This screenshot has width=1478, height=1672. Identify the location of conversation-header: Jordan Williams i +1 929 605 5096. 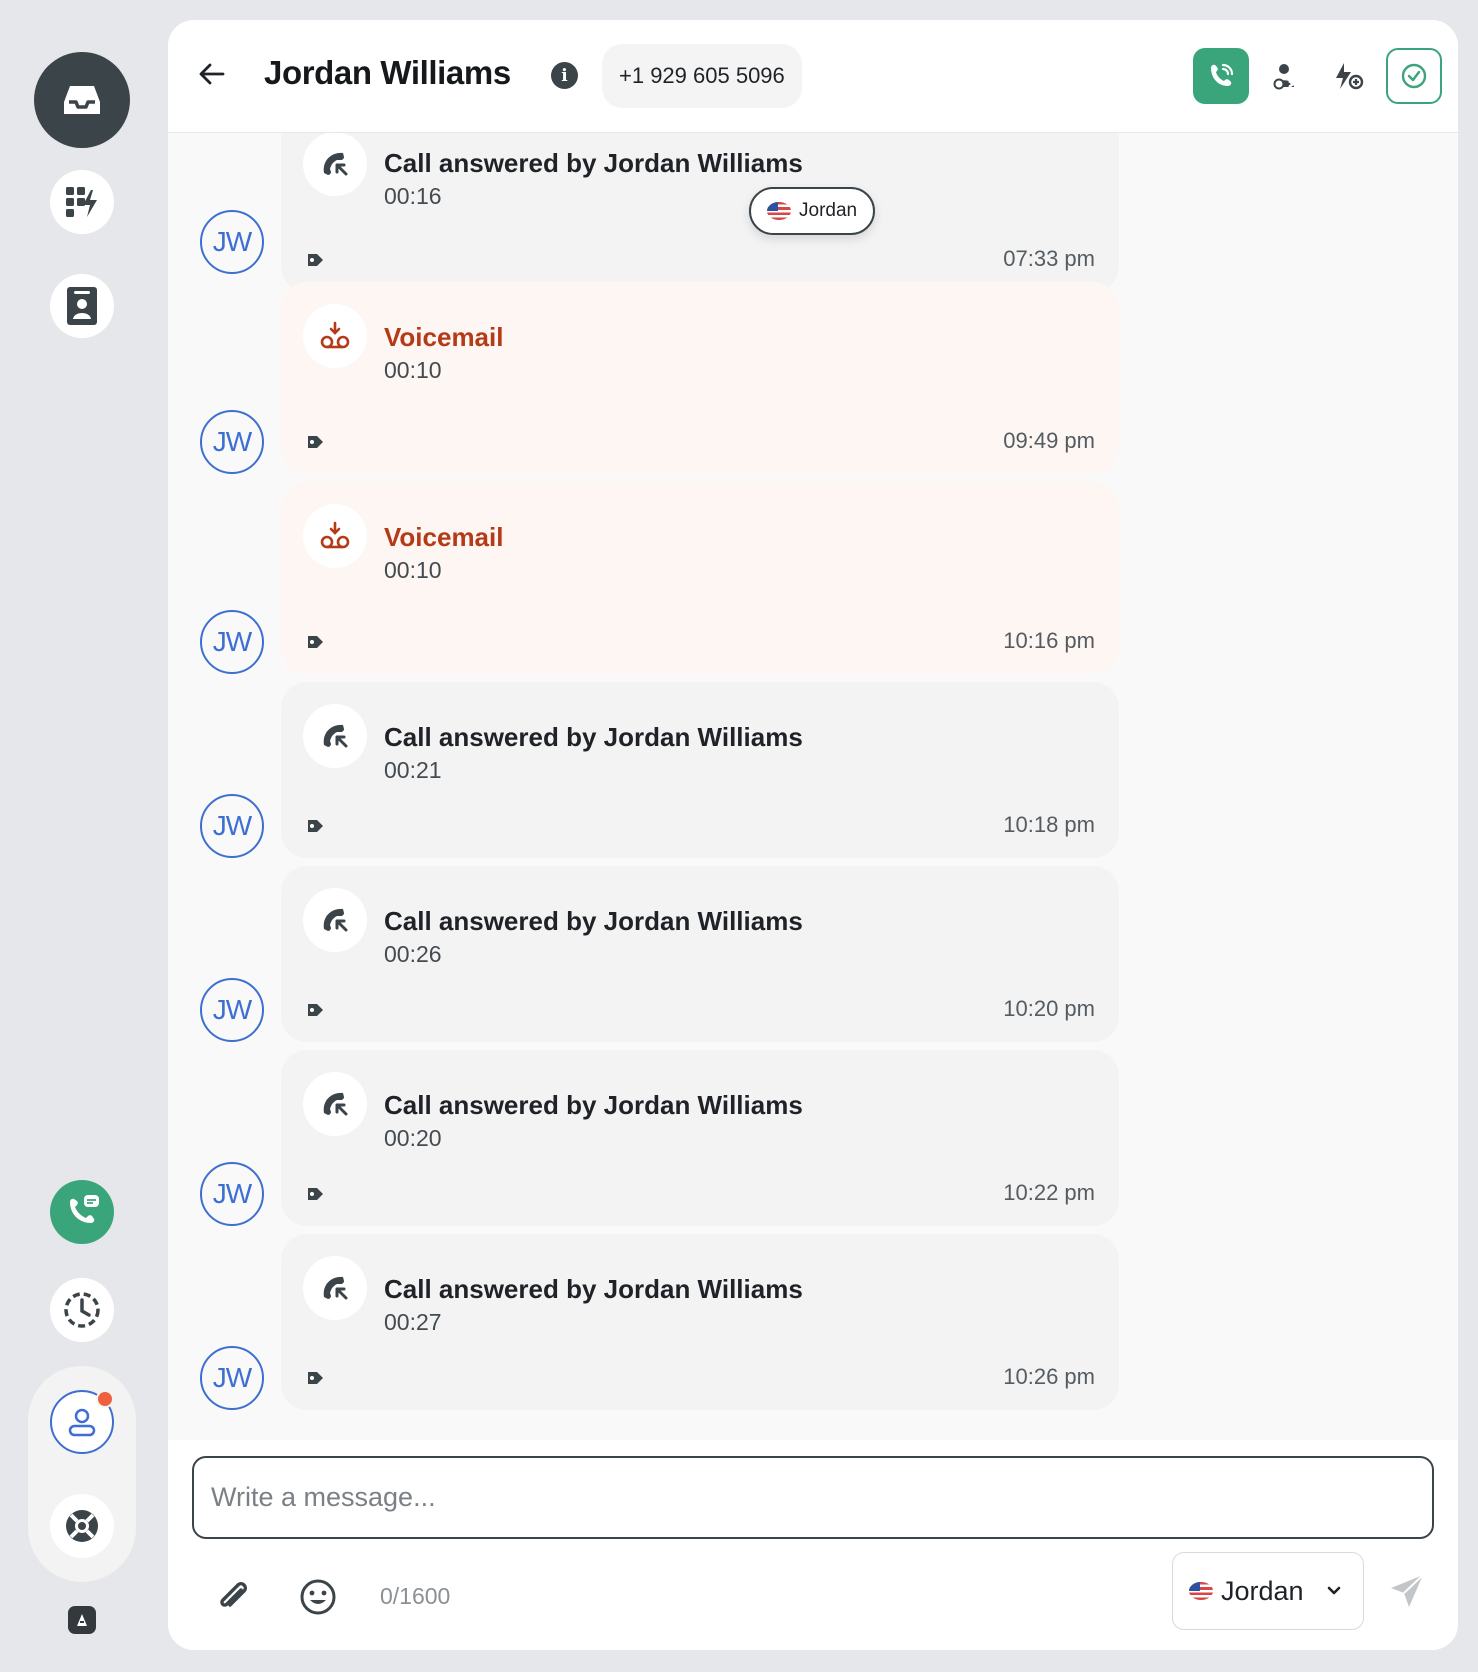
(813, 76).